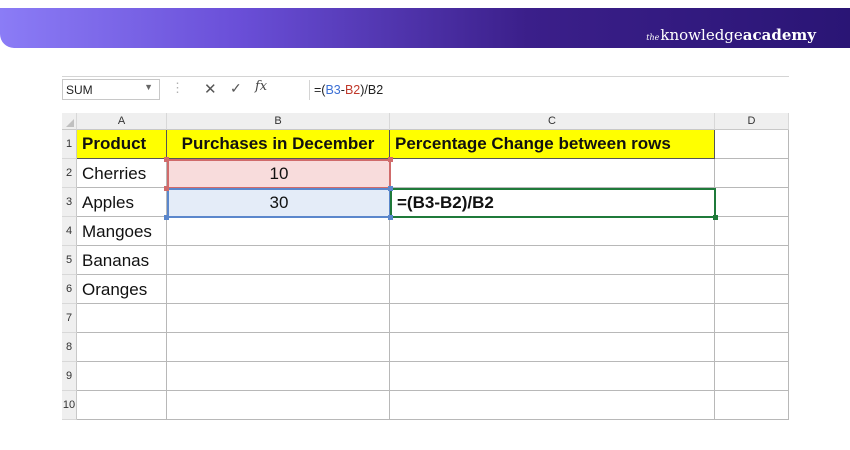 This screenshot has height=450, width=850. Describe the element at coordinates (69, 202) in the screenshot. I see `row-header-3: 3` at that location.